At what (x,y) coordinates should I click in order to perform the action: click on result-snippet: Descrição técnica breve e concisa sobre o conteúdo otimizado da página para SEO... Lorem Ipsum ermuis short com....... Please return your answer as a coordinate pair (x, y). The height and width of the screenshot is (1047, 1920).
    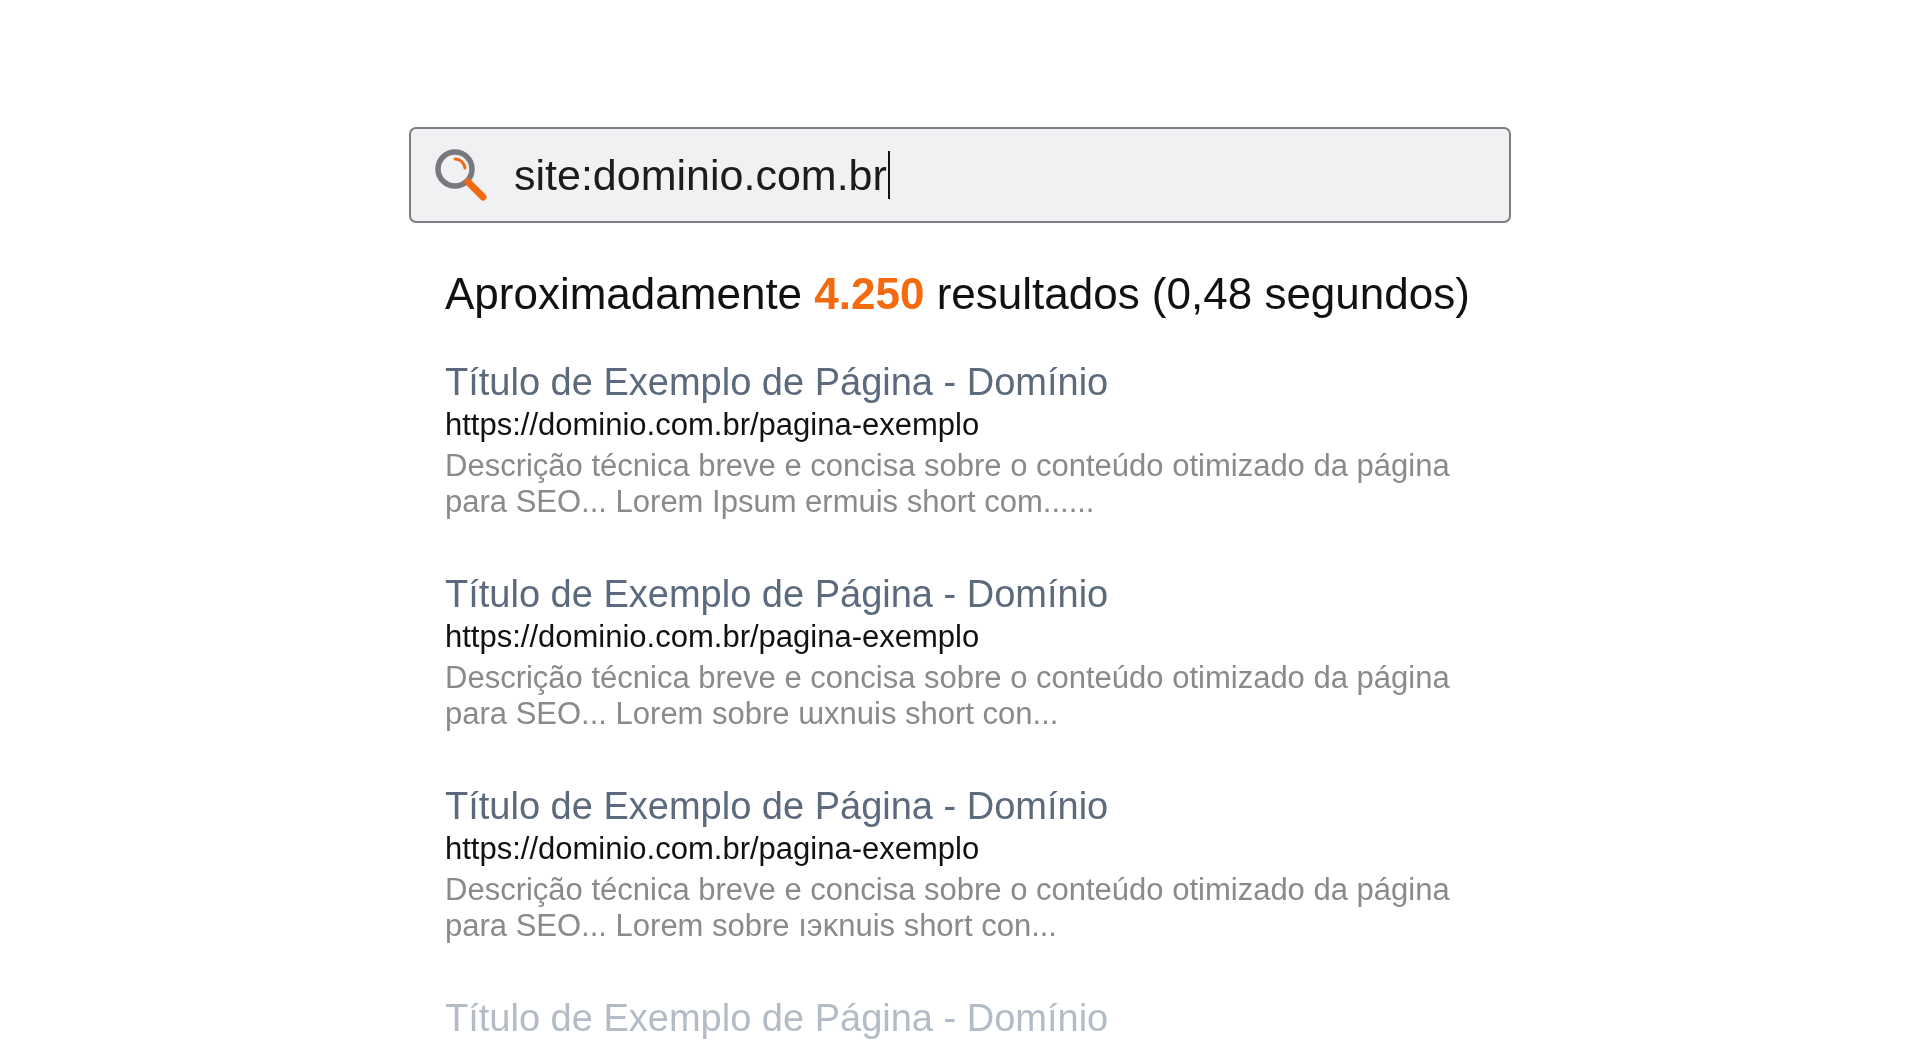
    Looking at the image, I should click on (948, 484).